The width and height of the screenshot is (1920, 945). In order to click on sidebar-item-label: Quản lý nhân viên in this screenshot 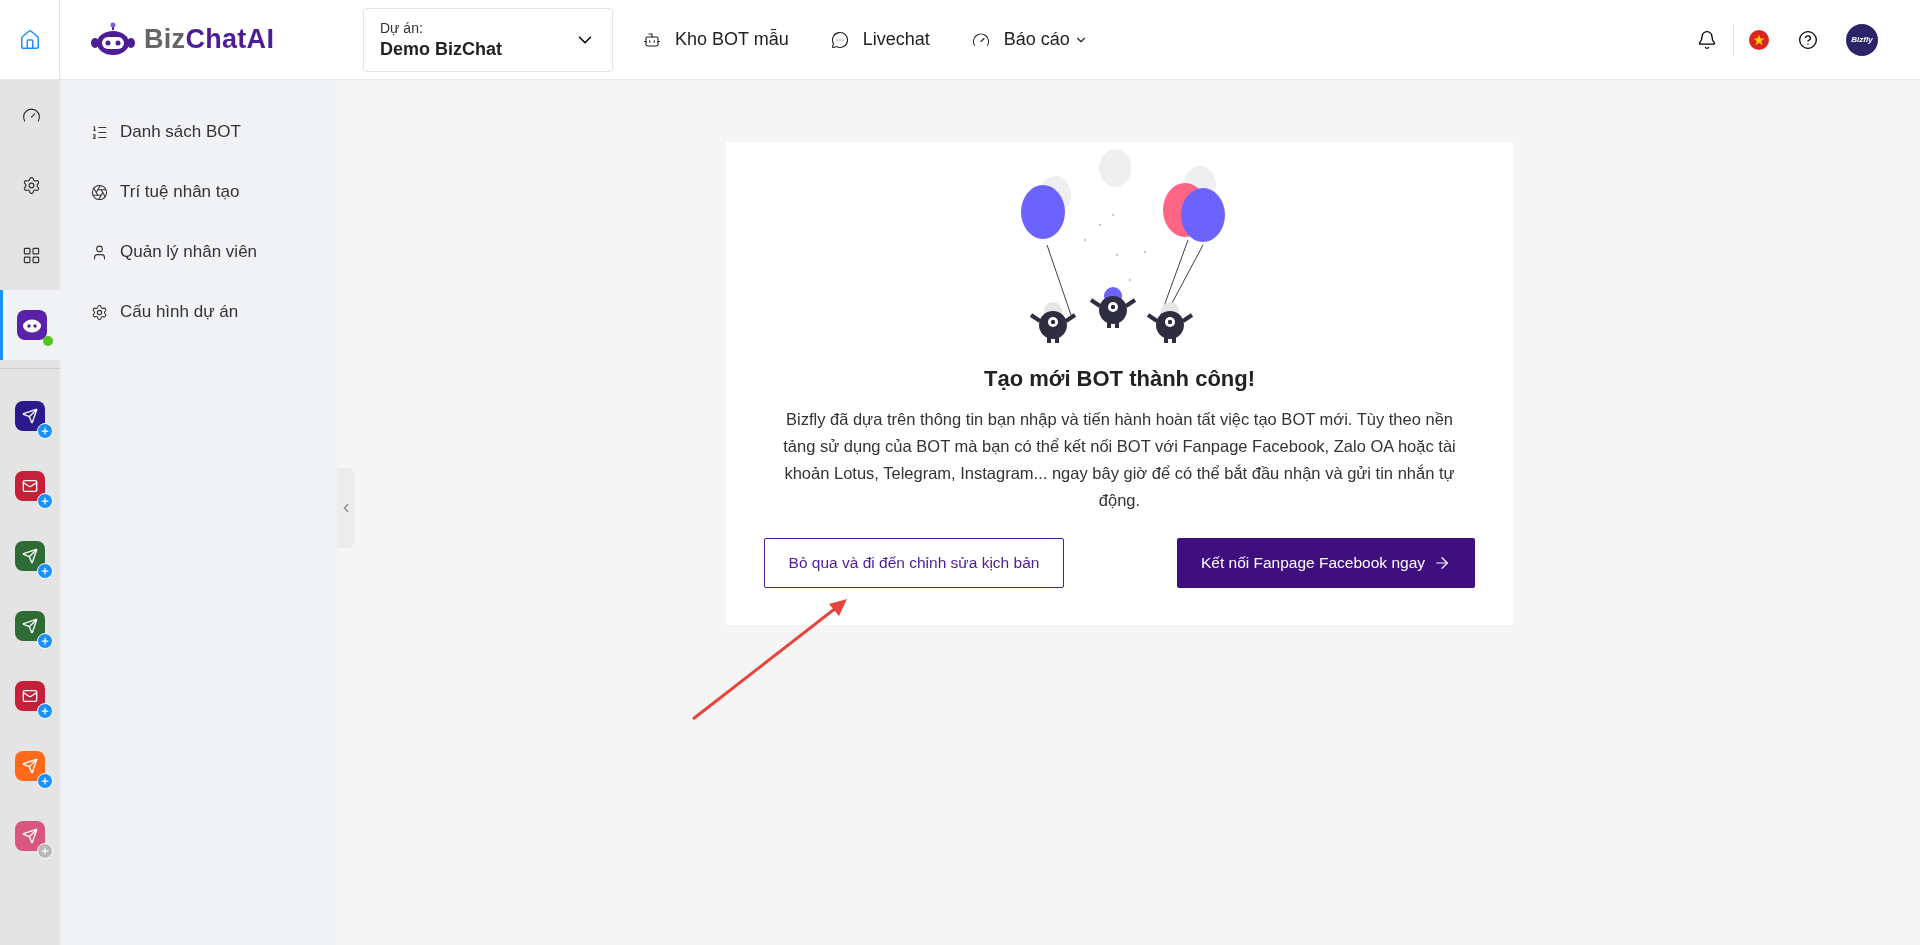, I will do `click(189, 252)`.